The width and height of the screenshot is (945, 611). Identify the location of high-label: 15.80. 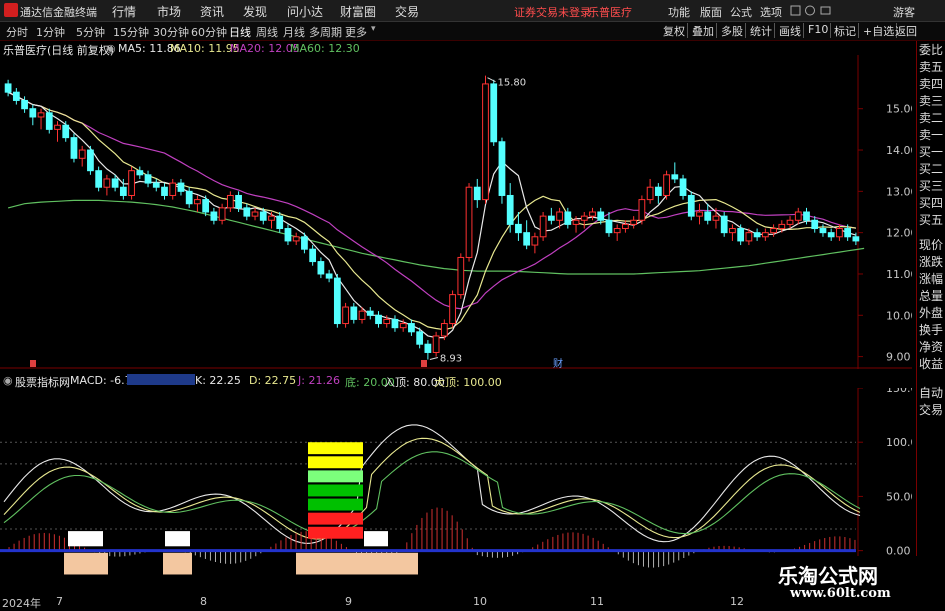
(512, 83).